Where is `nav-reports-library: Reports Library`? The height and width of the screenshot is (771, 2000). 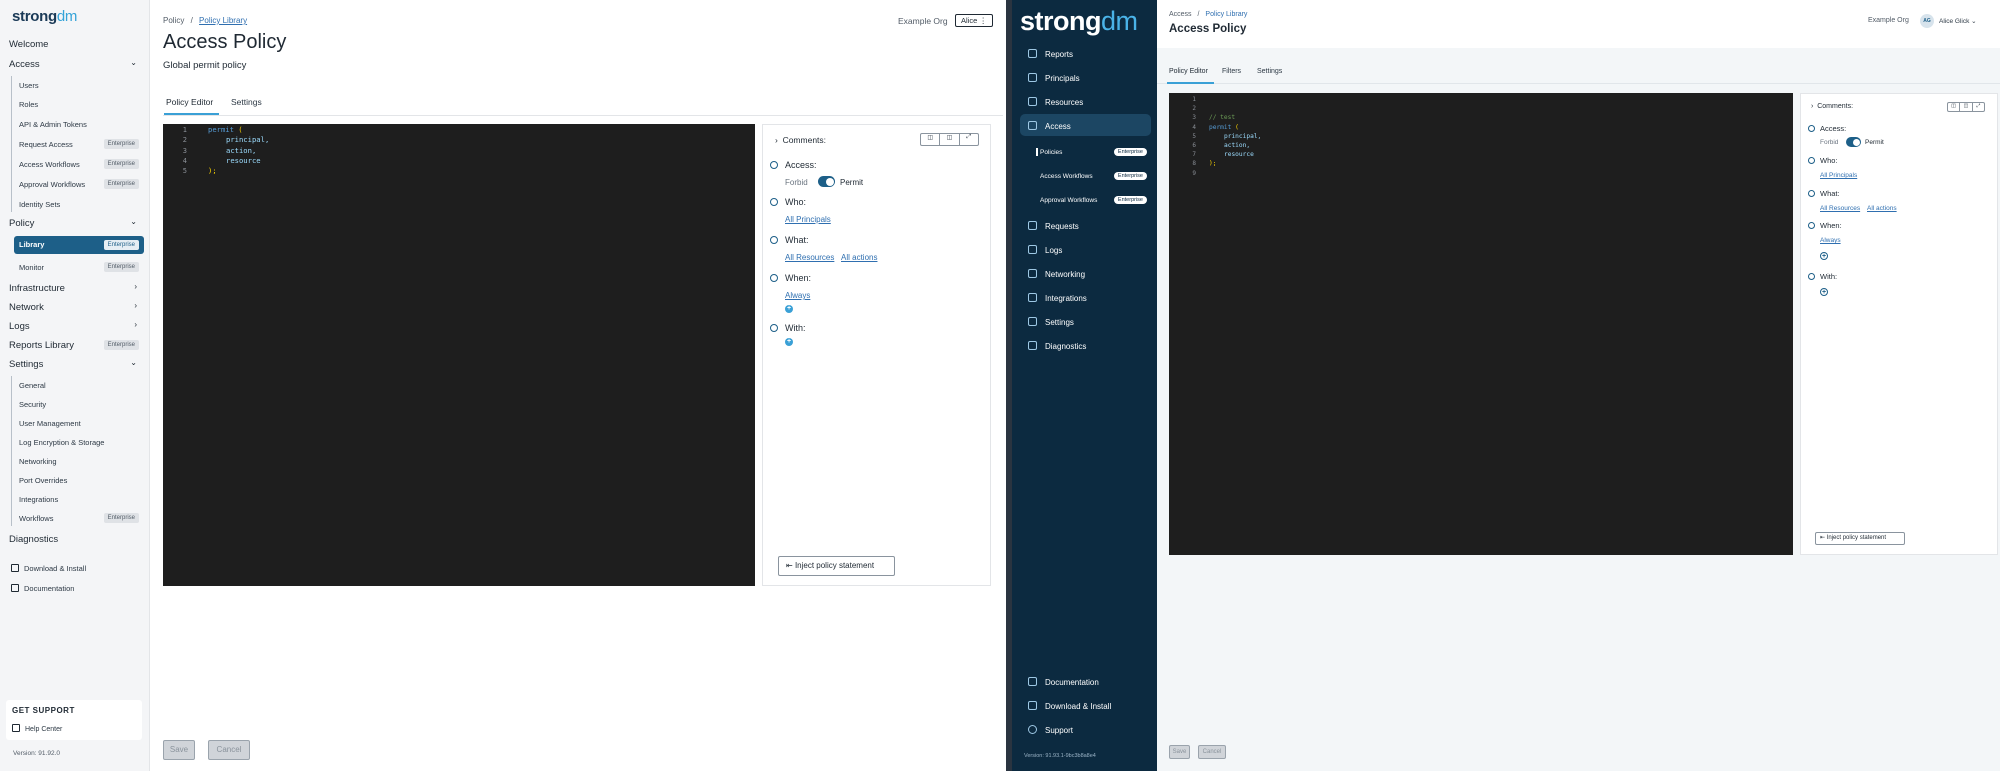 nav-reports-library: Reports Library is located at coordinates (41, 345).